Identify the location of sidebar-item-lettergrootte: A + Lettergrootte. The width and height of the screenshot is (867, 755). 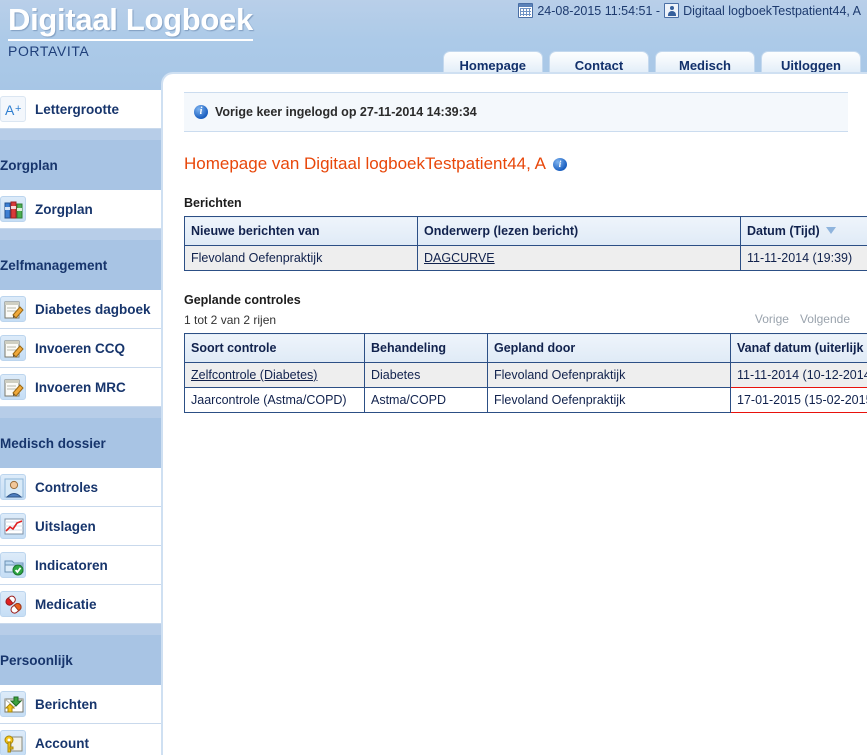
(80, 109).